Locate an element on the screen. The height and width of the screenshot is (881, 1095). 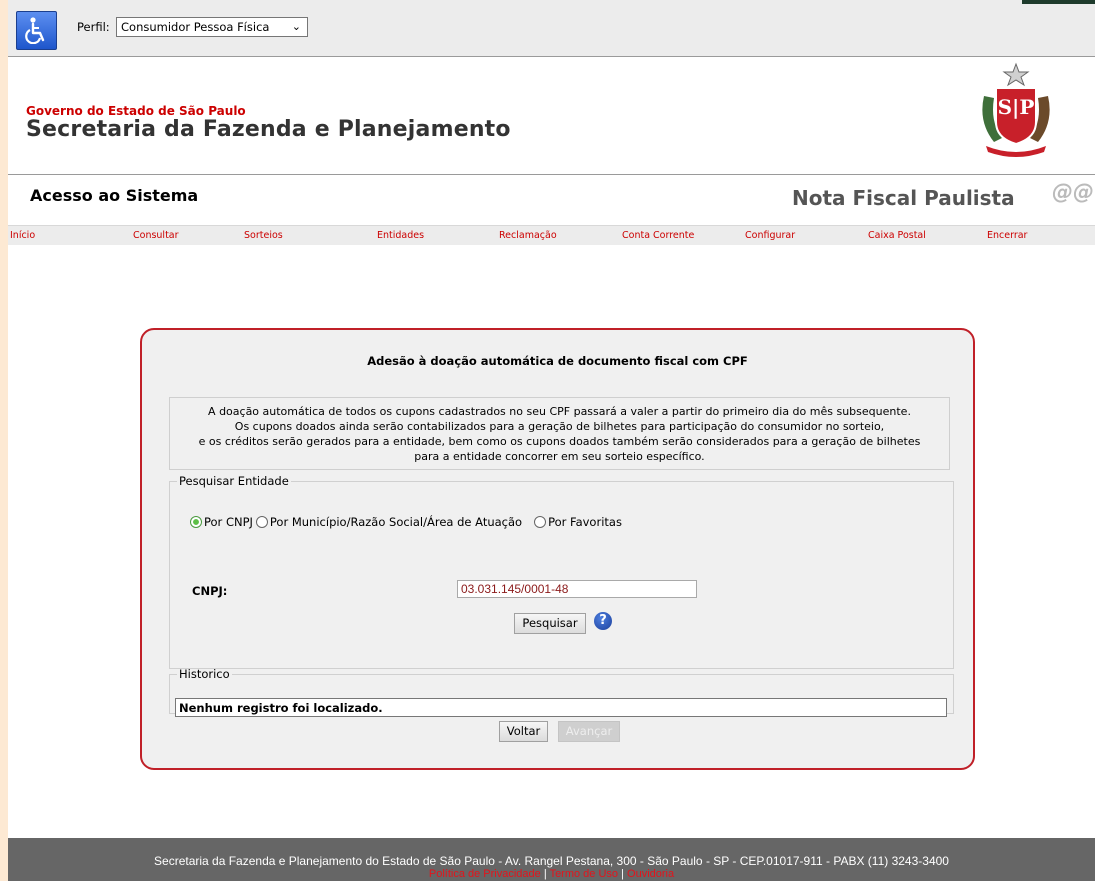
history-result: Nenhum registro foi localizado. is located at coordinates (561, 707).